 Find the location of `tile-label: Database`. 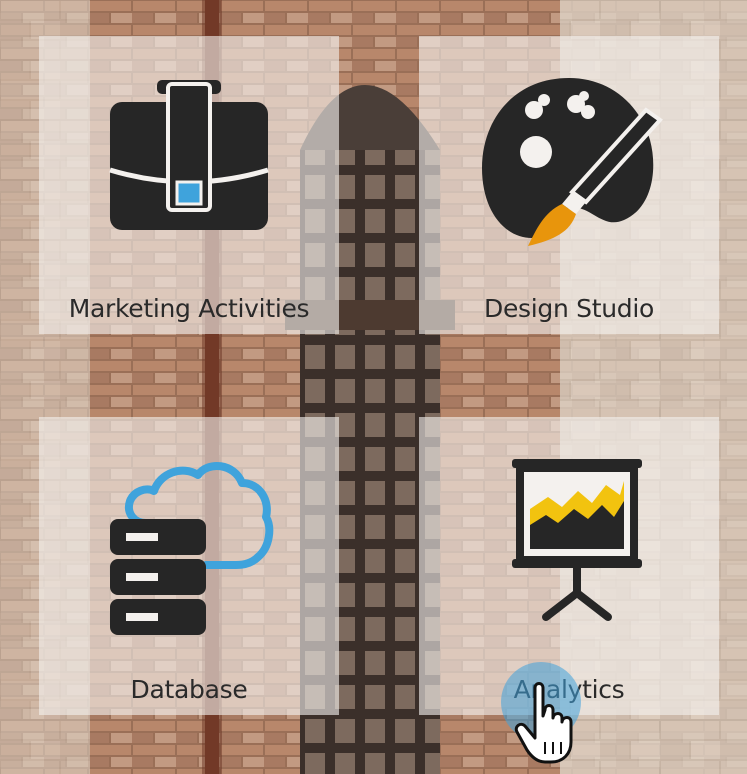

tile-label: Database is located at coordinates (189, 689).